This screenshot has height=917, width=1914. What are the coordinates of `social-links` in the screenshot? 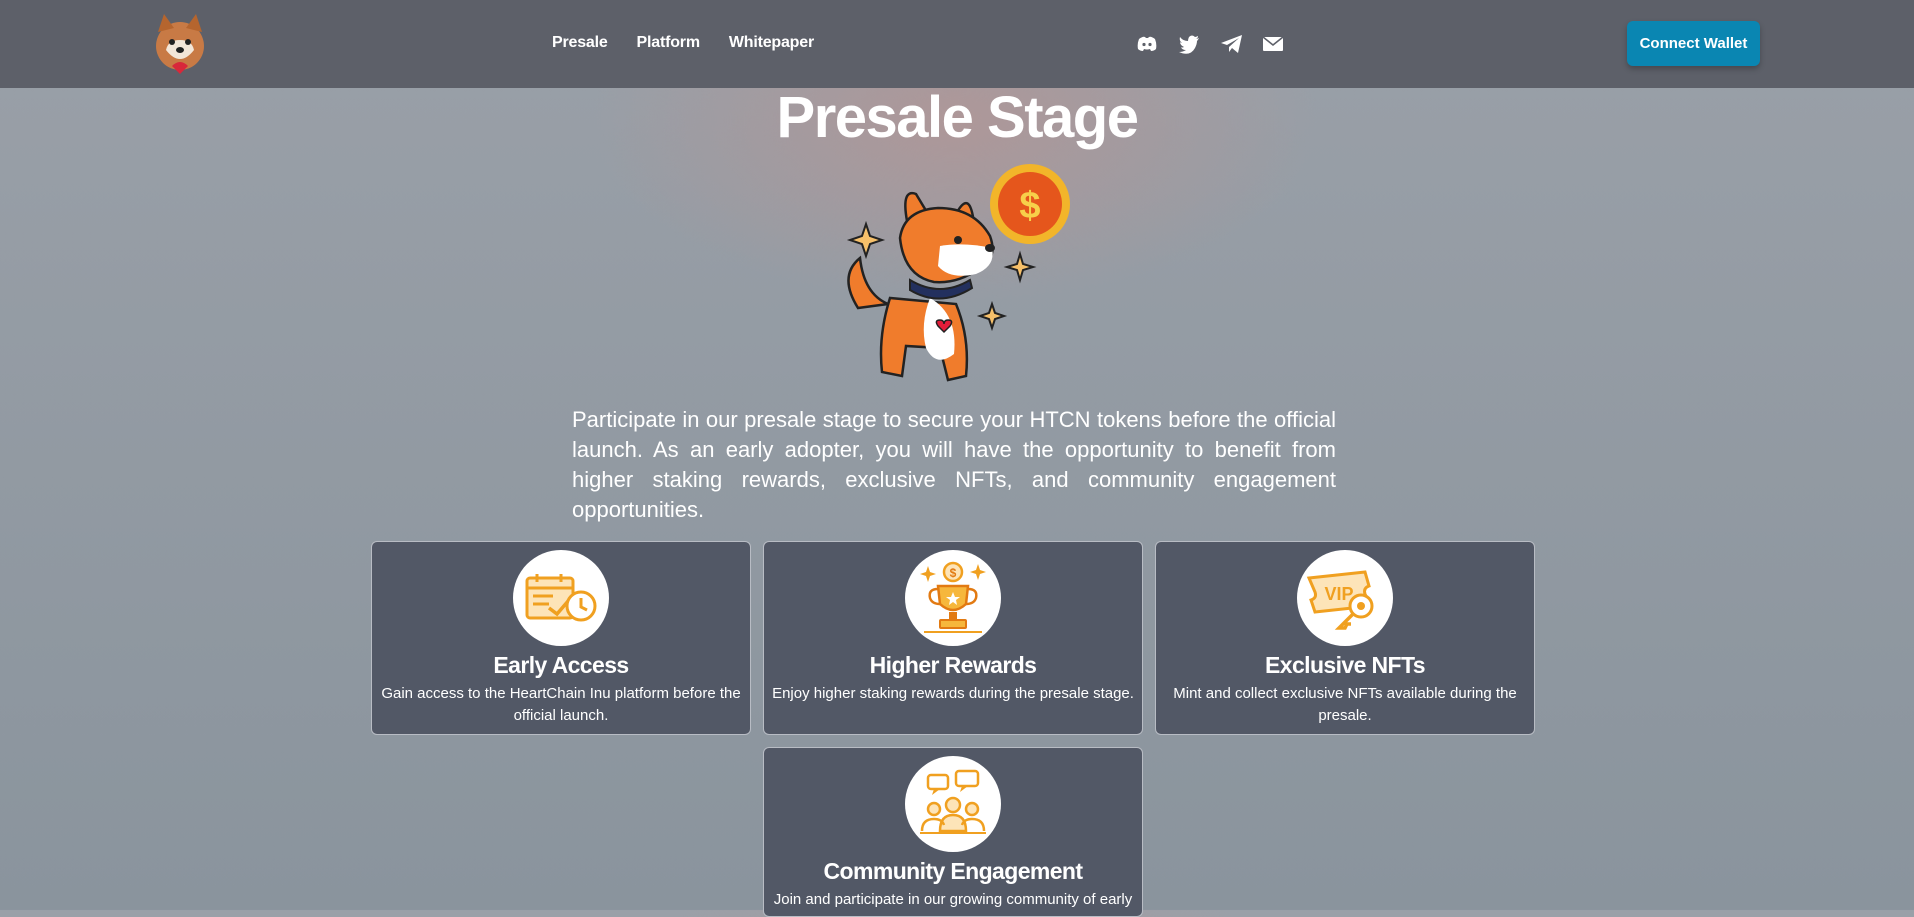 It's located at (1210, 44).